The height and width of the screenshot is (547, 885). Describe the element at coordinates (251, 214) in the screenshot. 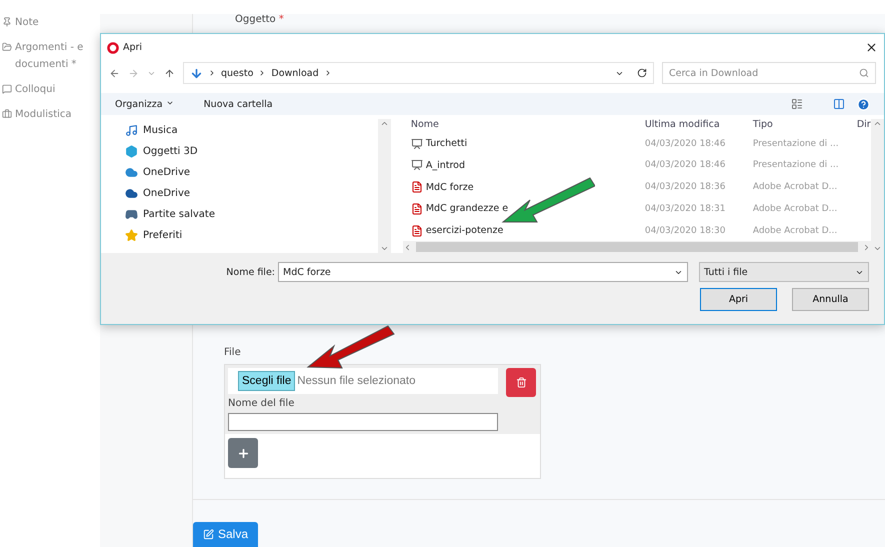

I see `nav-item: Partite salvate` at that location.